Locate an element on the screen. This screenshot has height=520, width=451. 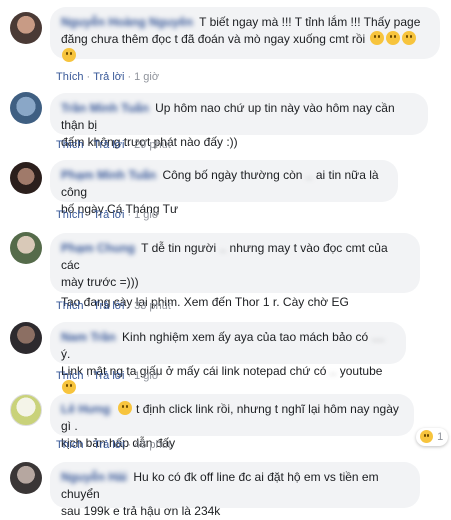
comment-text: mày trước =))) is located at coordinates (100, 282).